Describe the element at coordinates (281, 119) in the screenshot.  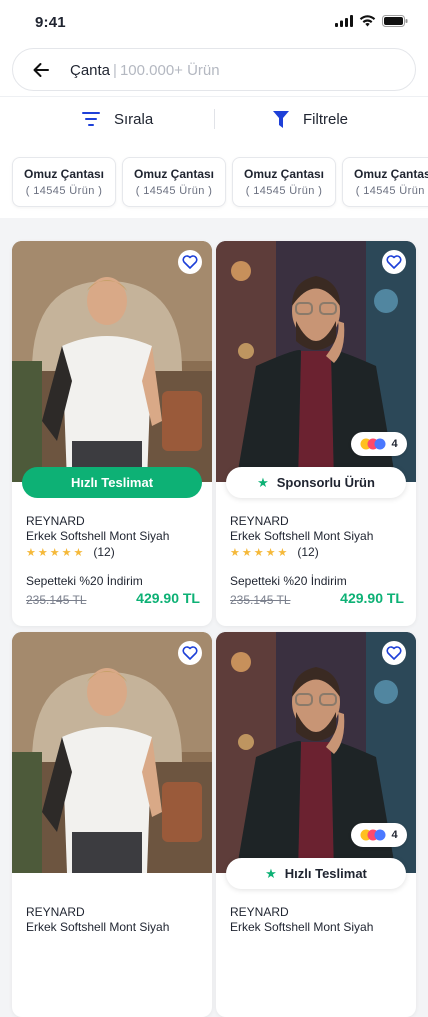
I see `filter-icon` at that location.